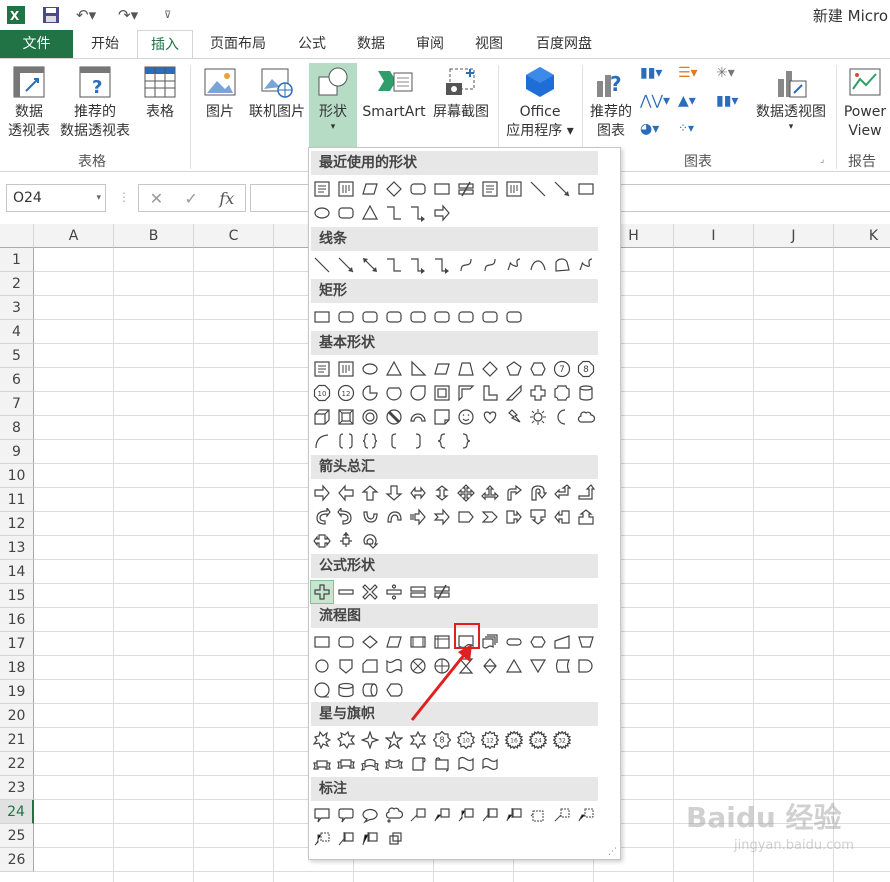  Describe the element at coordinates (17, 788) in the screenshot. I see `row-header-23: 23` at that location.